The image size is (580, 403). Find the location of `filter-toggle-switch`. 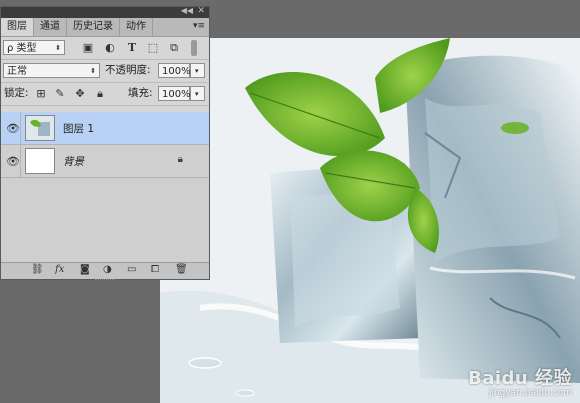

filter-toggle-switch is located at coordinates (194, 48).